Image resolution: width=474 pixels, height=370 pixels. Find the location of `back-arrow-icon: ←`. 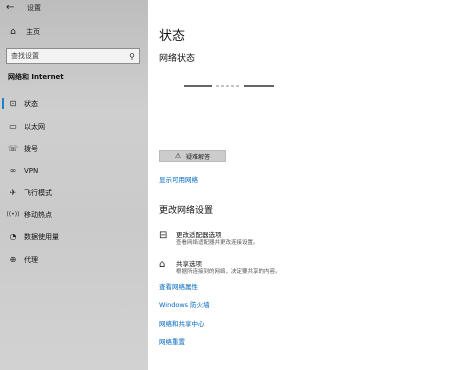

back-arrow-icon: ← is located at coordinates (10, 7).